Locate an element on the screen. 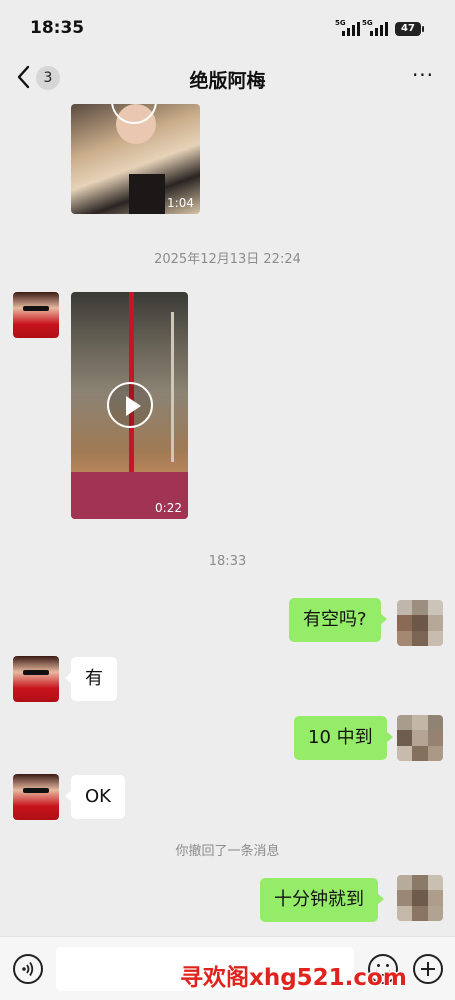 Image resolution: width=455 pixels, height=1000 pixels. more-dots-icon: ··· is located at coordinates (423, 77).